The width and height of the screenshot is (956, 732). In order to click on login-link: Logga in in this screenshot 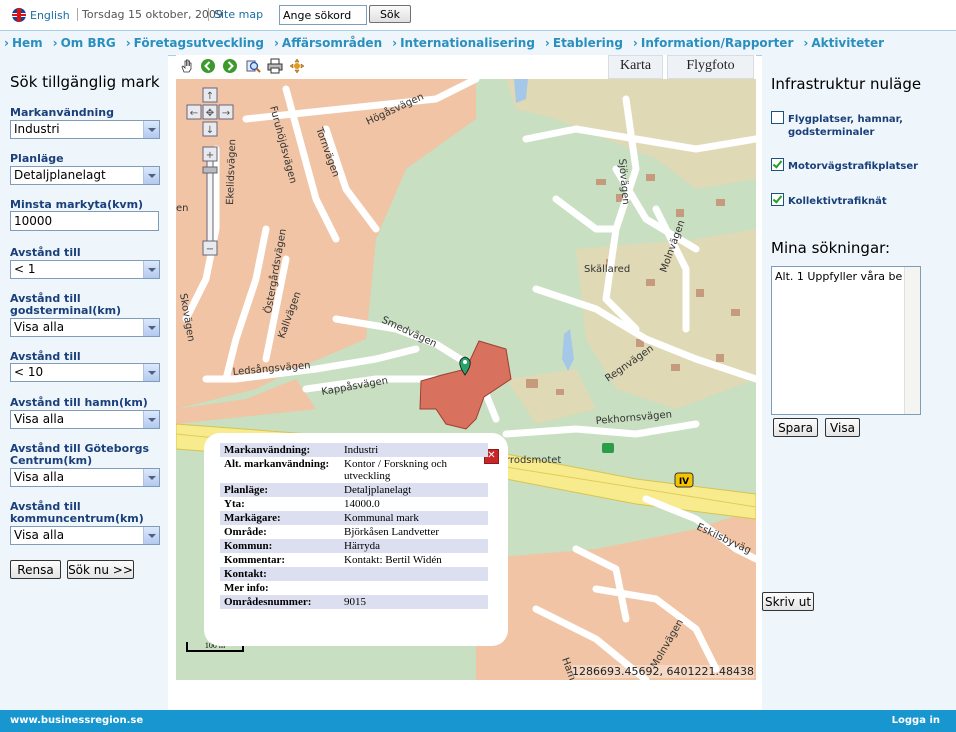, I will do `click(916, 720)`.